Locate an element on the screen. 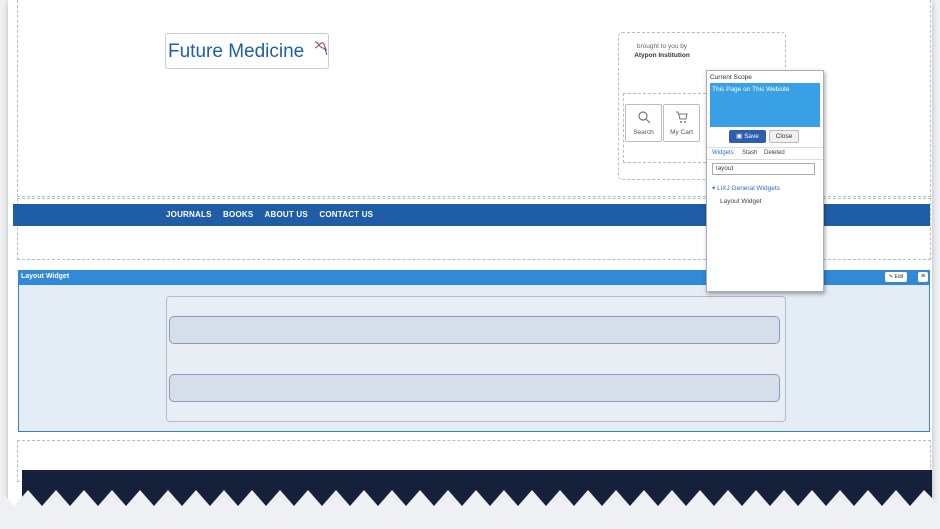  edit-label: Edit is located at coordinates (899, 277).